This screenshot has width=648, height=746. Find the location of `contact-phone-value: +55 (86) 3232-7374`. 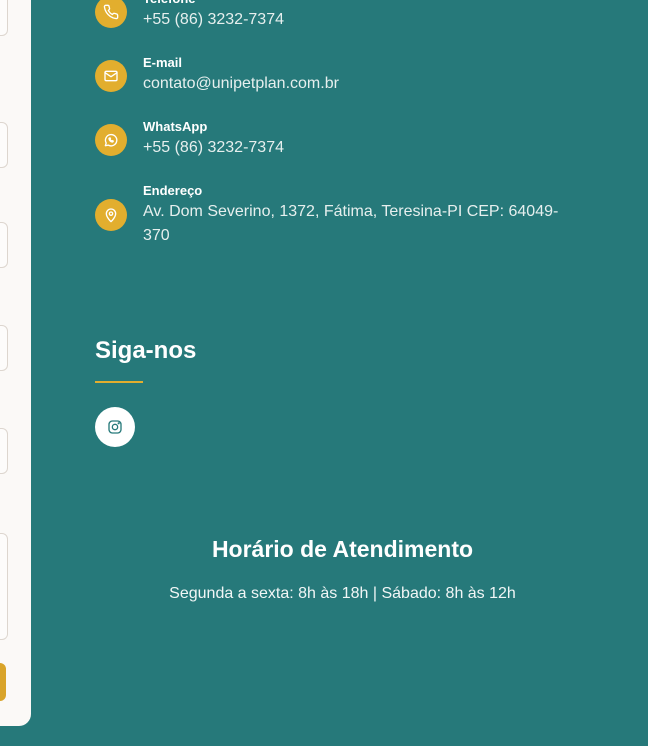

contact-phone-value: +55 (86) 3232-7374 is located at coordinates (213, 20).